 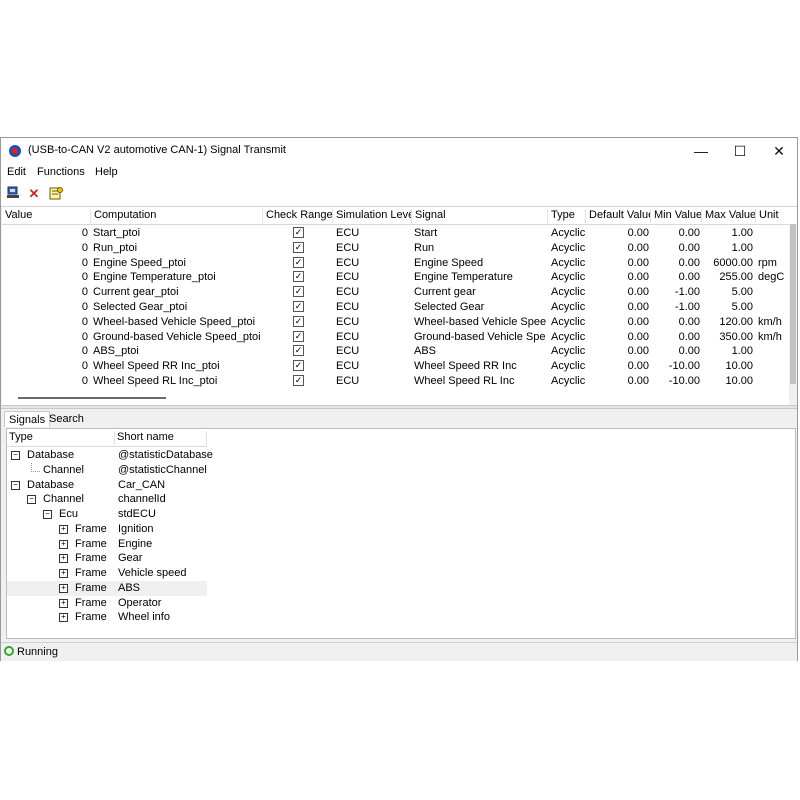 I want to click on col-value: Value, so click(x=46, y=216).